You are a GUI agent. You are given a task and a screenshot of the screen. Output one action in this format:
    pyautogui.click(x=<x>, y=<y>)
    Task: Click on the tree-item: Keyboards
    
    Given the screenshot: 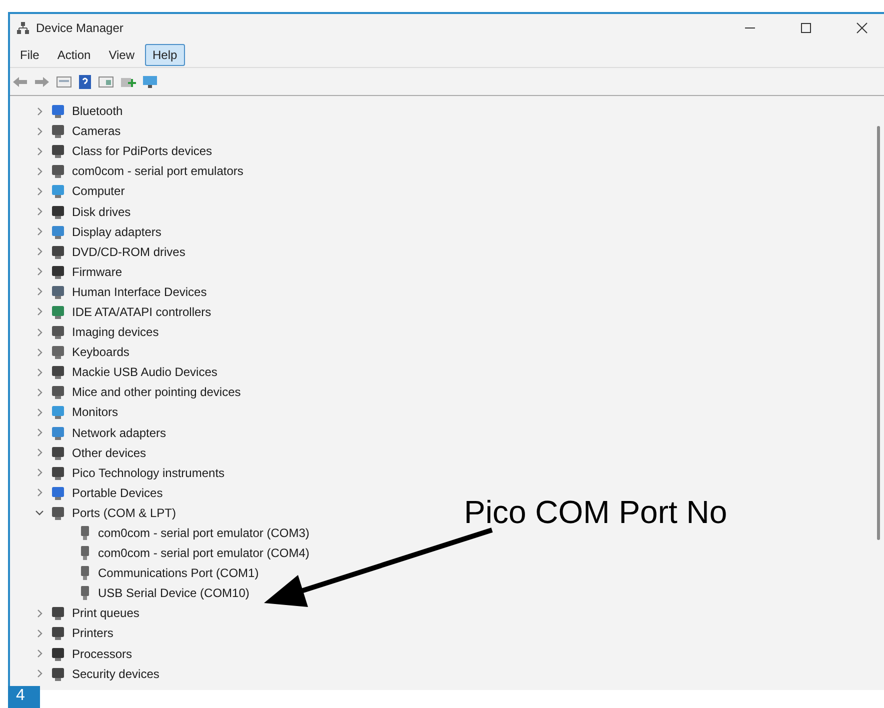 What is the action you would take?
    pyautogui.click(x=101, y=352)
    